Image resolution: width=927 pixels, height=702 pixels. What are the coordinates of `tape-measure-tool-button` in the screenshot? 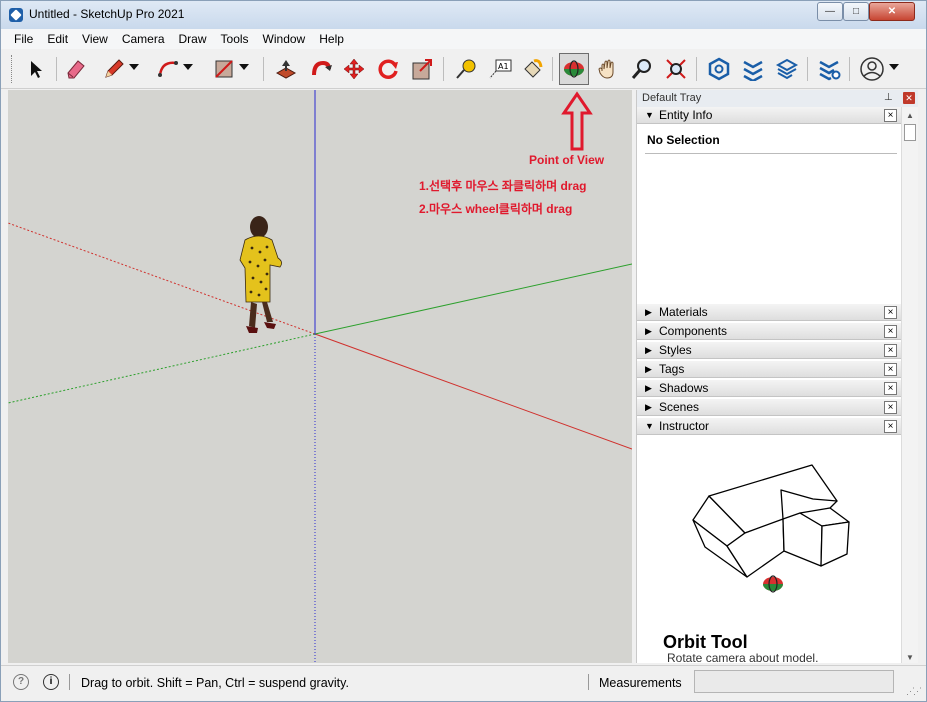 It's located at (466, 69).